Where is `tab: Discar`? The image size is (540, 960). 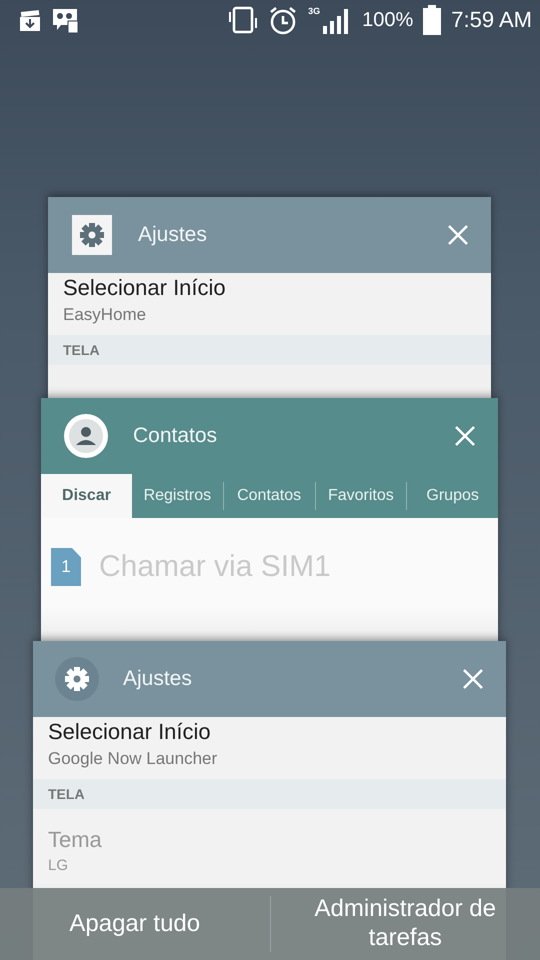
tab: Discar is located at coordinates (86, 496).